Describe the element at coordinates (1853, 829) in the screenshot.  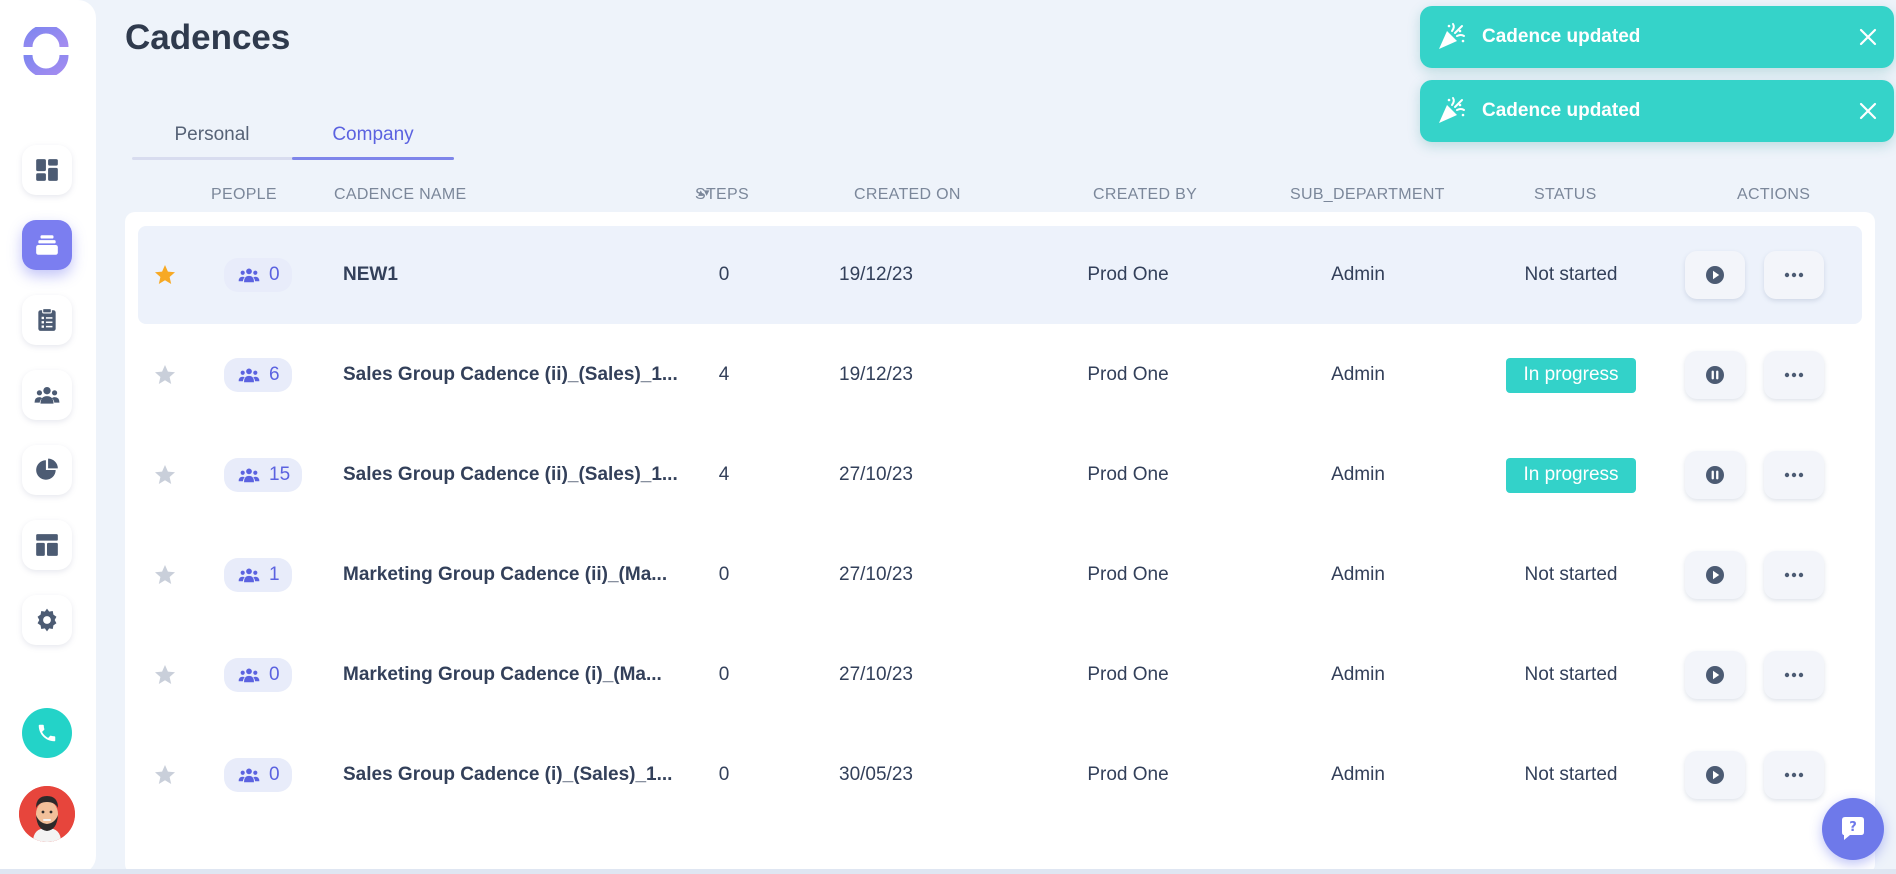
I see `help-chat-button: ?` at that location.